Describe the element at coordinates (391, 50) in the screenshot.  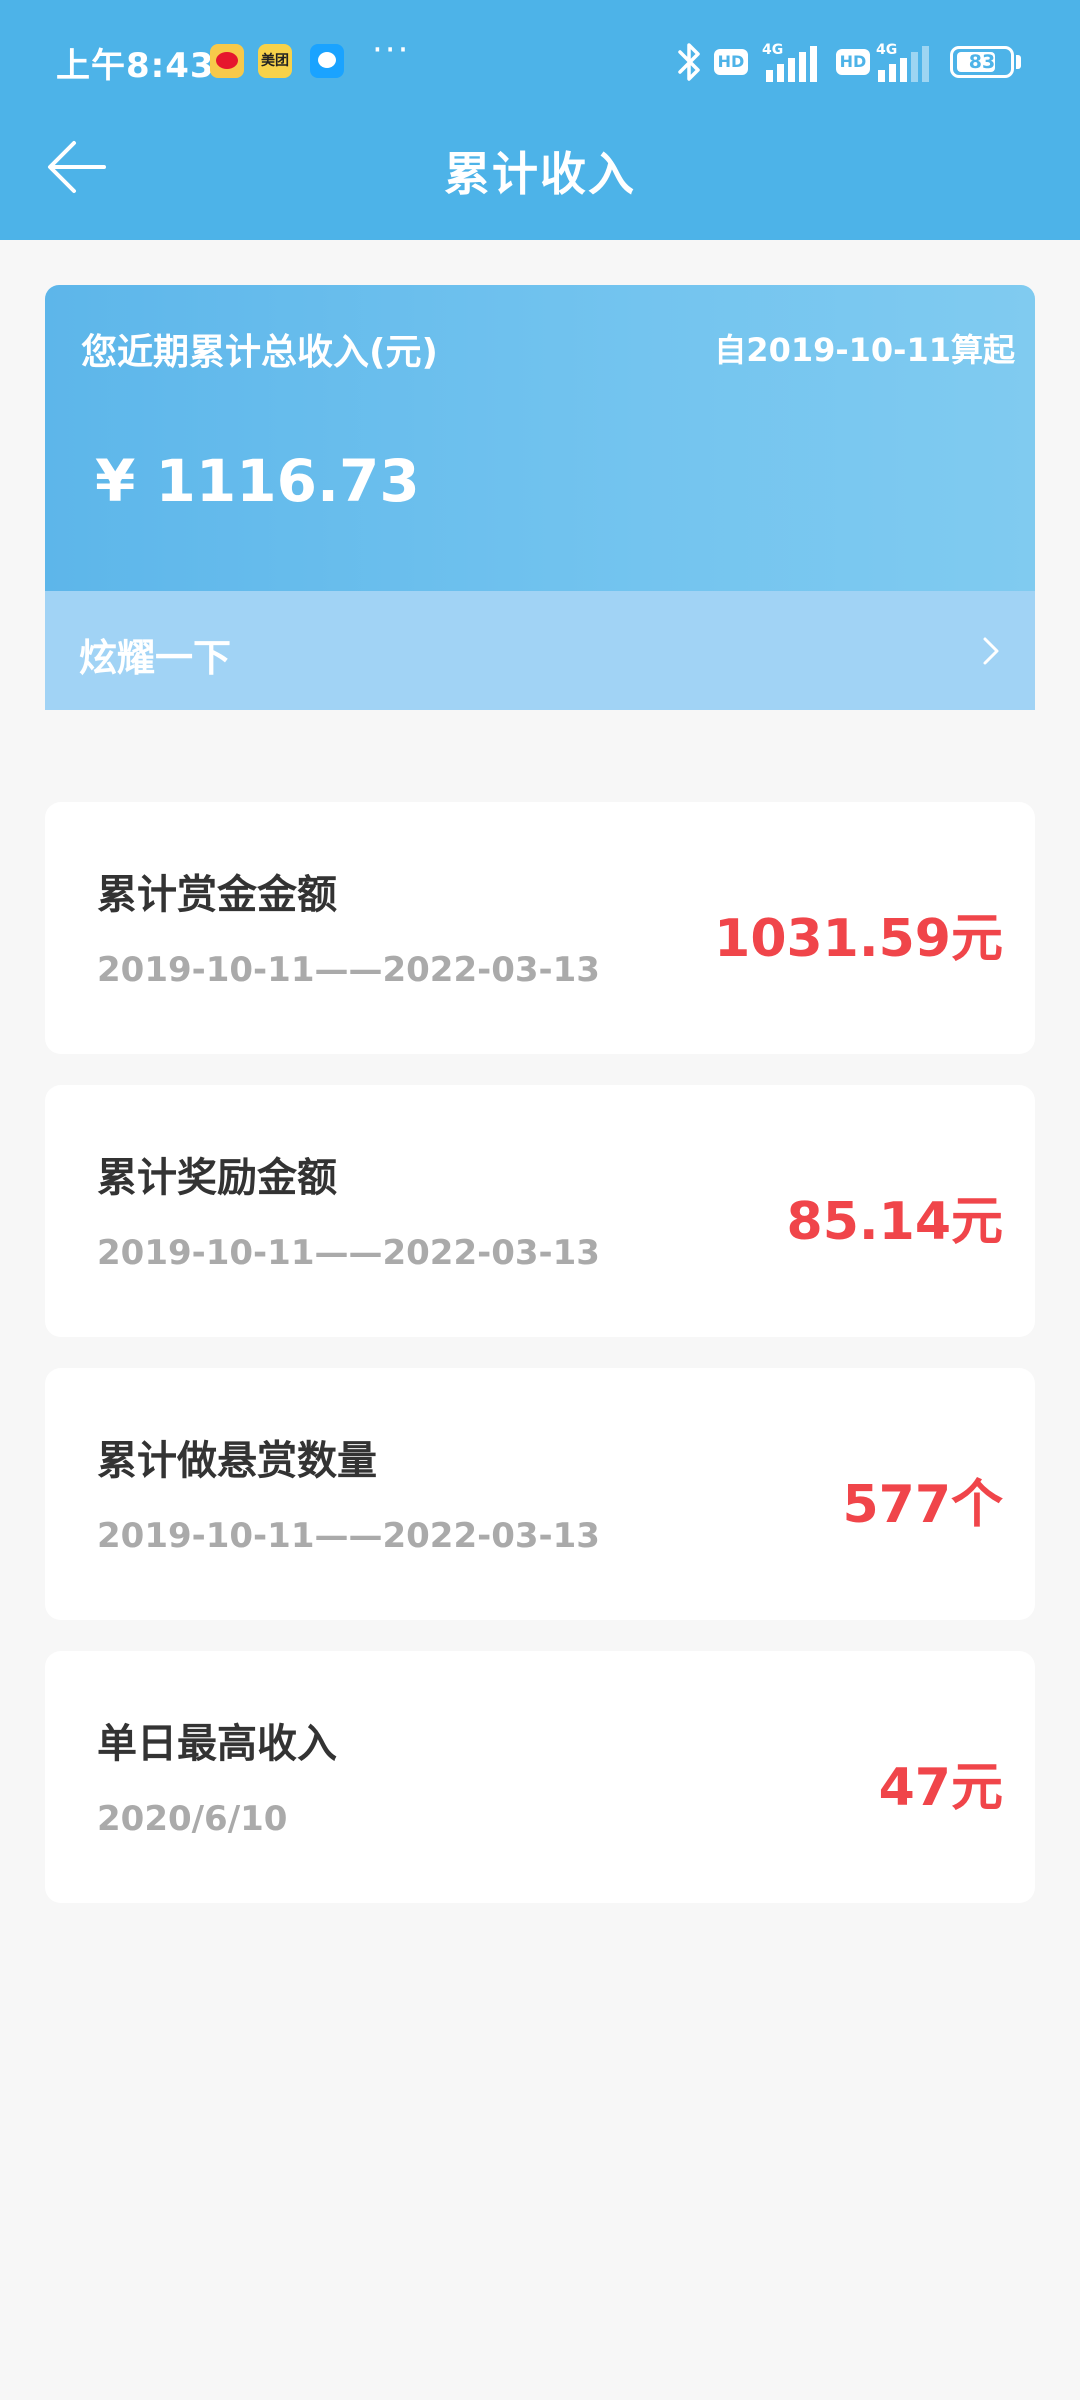
I see `more-notifications-icon: ···` at that location.